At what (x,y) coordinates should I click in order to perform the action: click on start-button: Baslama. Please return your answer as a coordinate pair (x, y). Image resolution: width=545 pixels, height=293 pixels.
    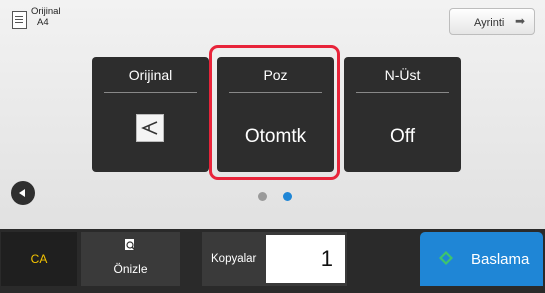
    Looking at the image, I should click on (481, 259).